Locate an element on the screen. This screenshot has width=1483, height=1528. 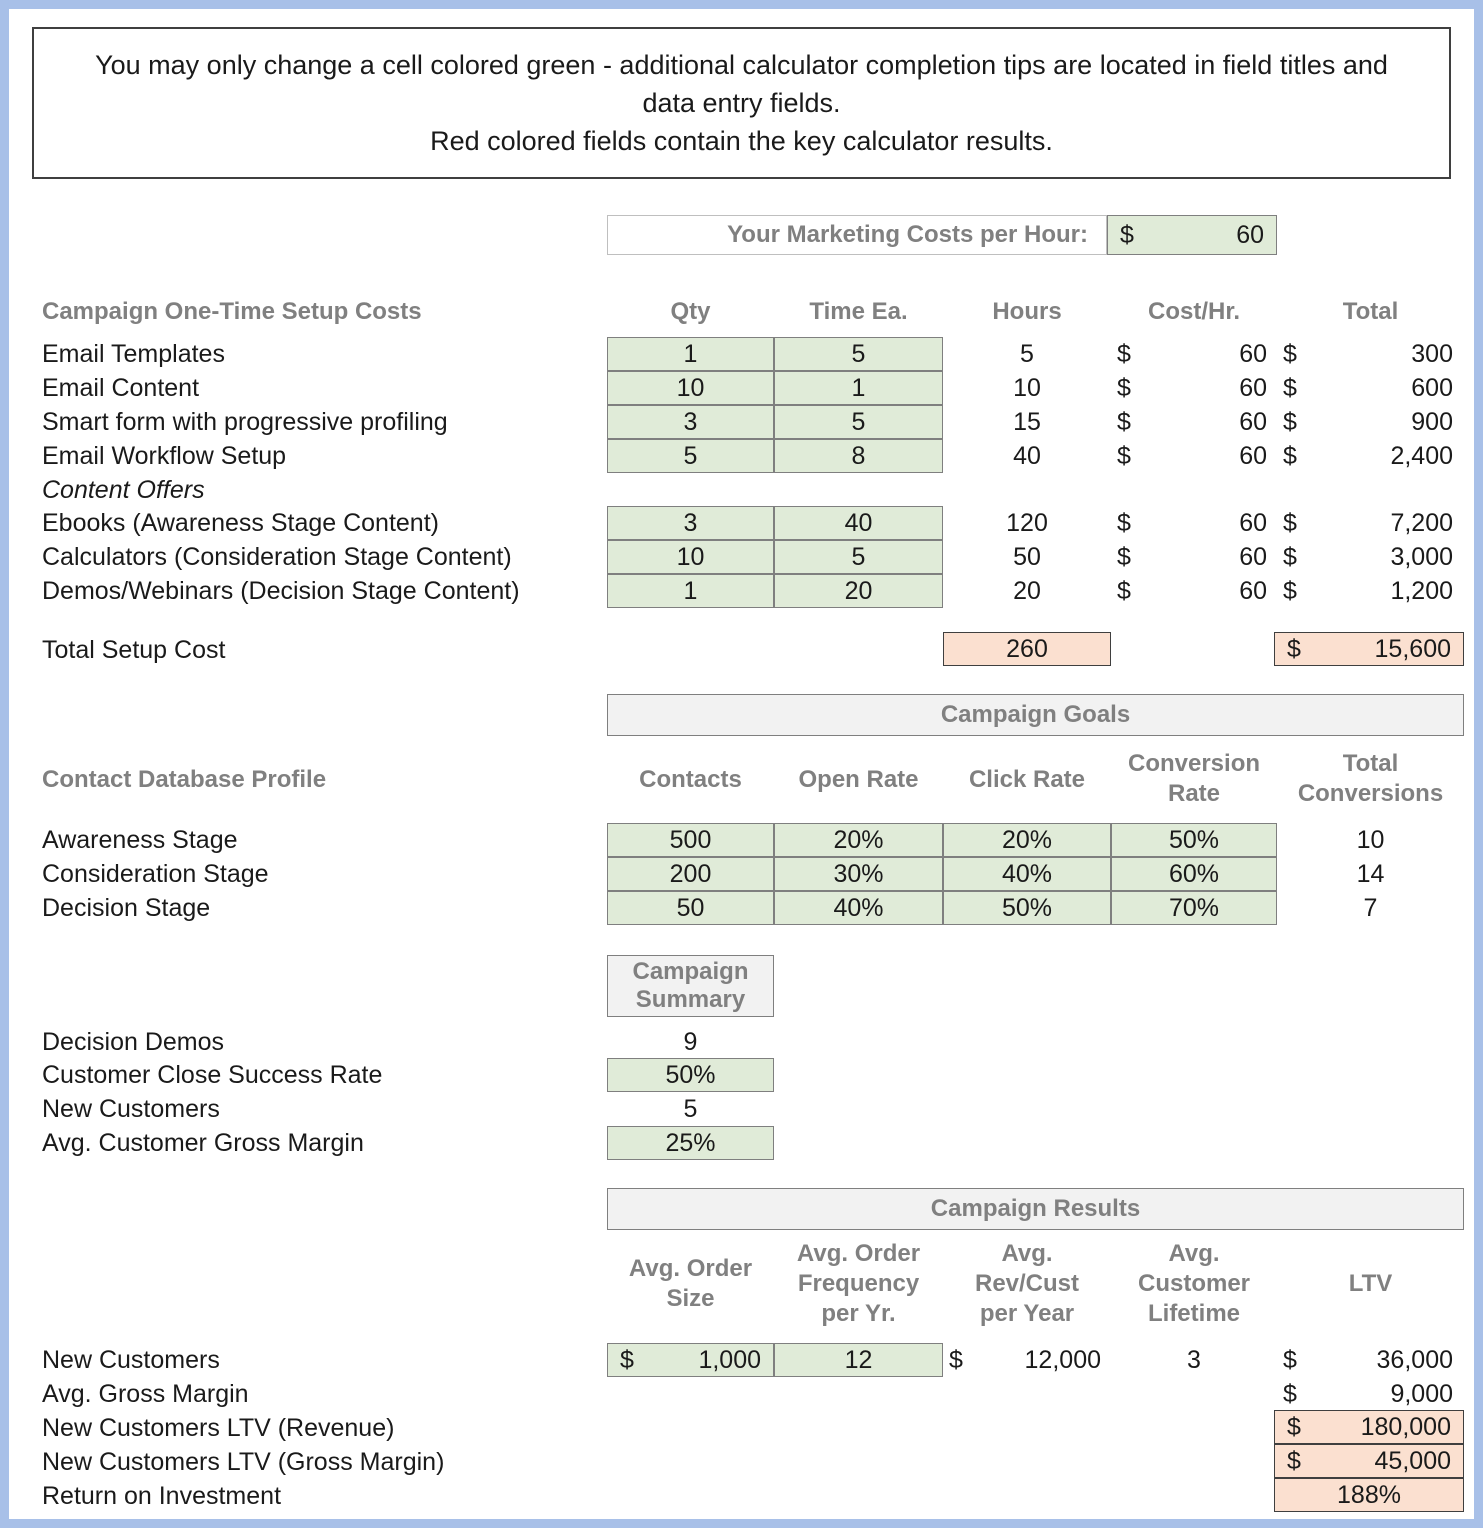
results-row-label: Avg. Gross Margin is located at coordinates (145, 1394).